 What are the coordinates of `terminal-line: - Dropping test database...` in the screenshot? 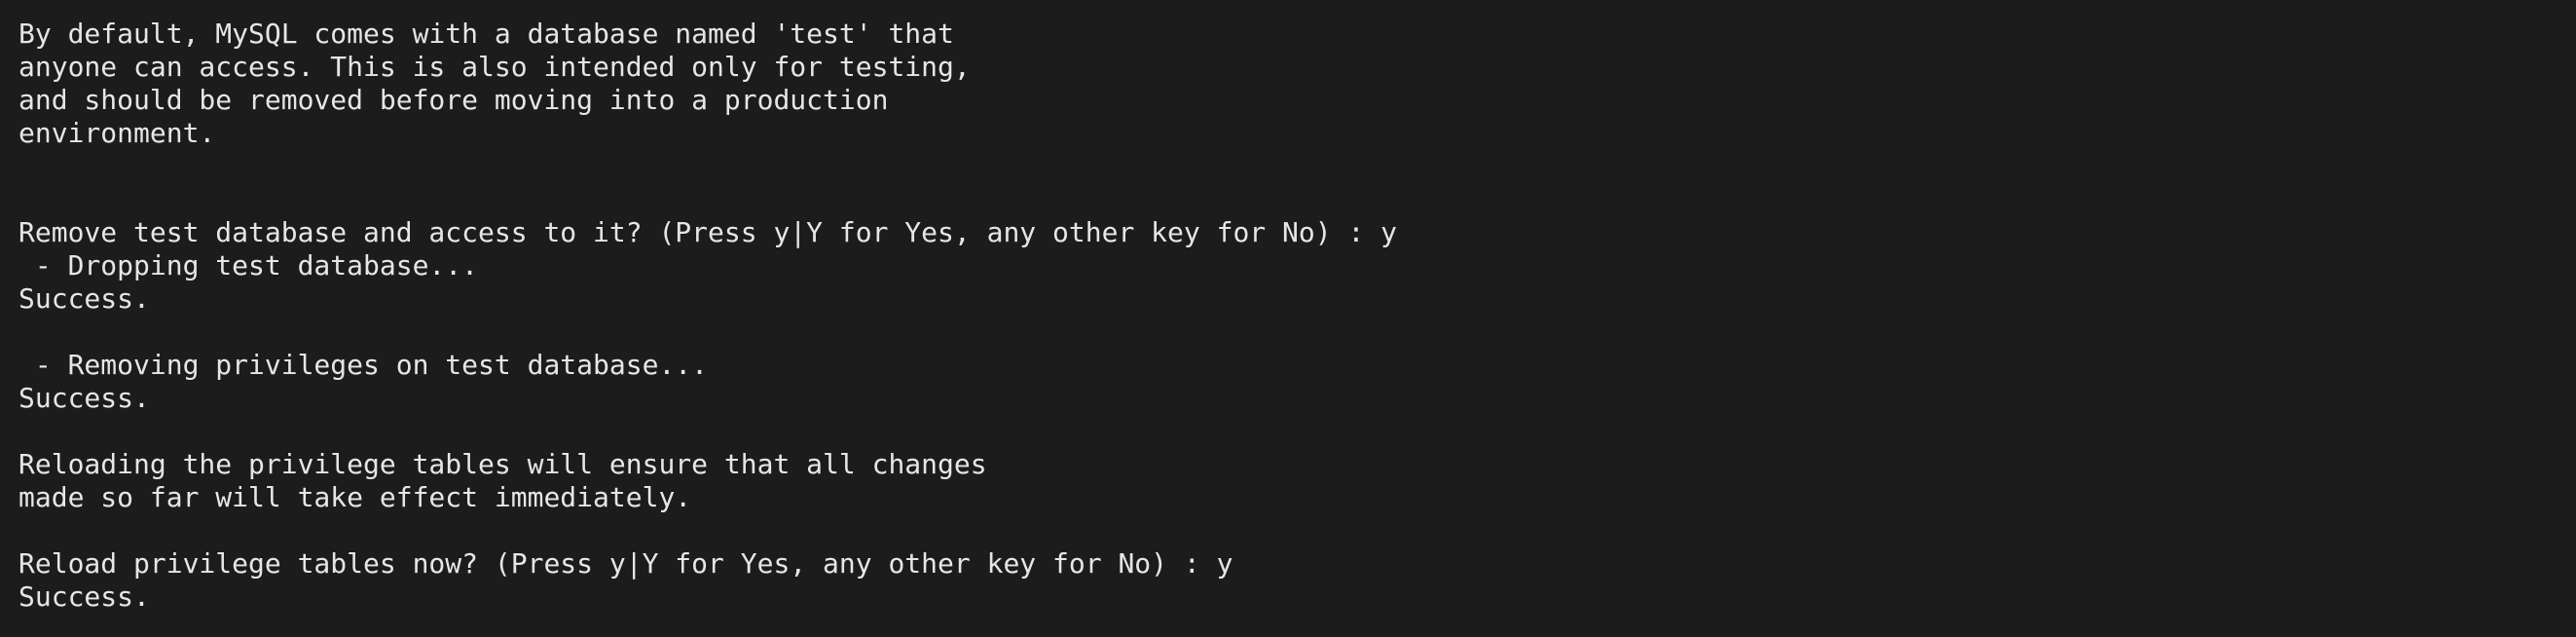 It's located at (248, 265).